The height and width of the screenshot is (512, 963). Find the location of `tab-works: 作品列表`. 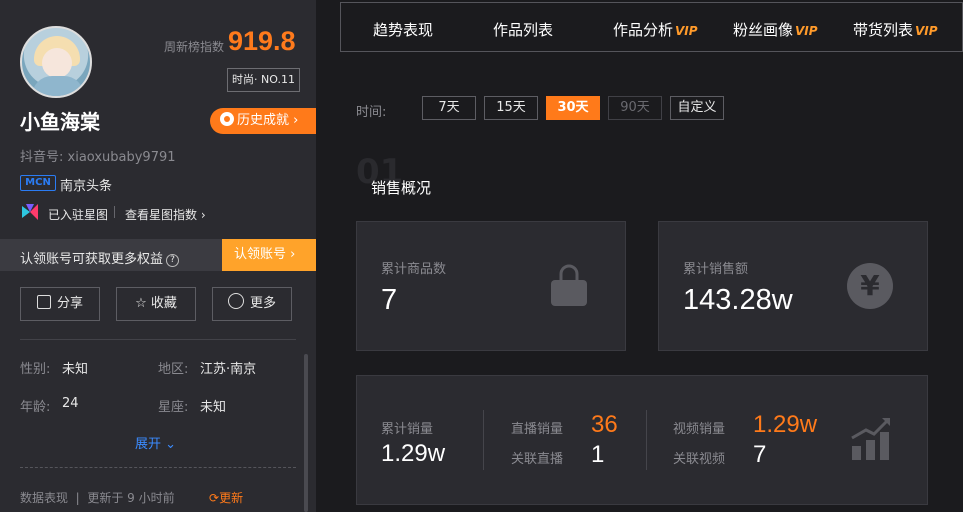

tab-works: 作品列表 is located at coordinates (523, 29).